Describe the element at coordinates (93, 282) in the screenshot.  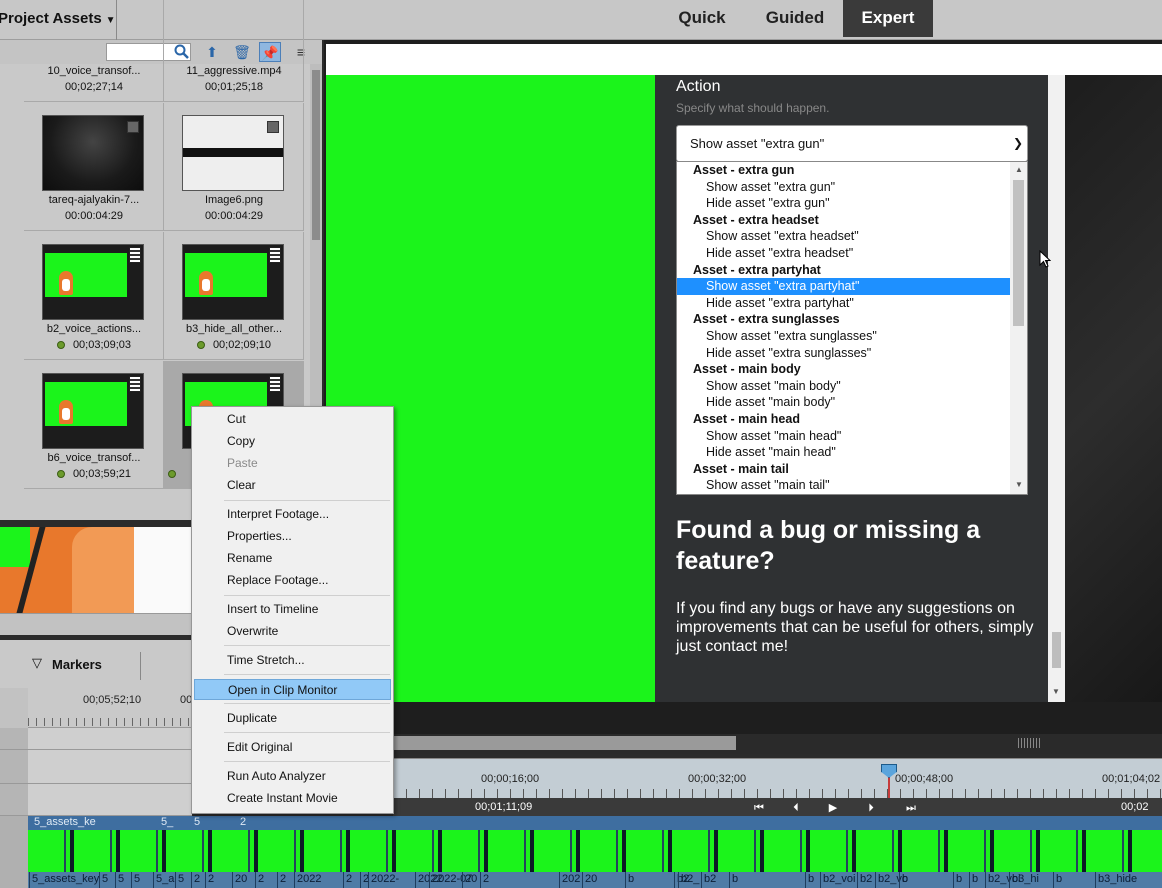
I see `asset-thumbnail` at that location.